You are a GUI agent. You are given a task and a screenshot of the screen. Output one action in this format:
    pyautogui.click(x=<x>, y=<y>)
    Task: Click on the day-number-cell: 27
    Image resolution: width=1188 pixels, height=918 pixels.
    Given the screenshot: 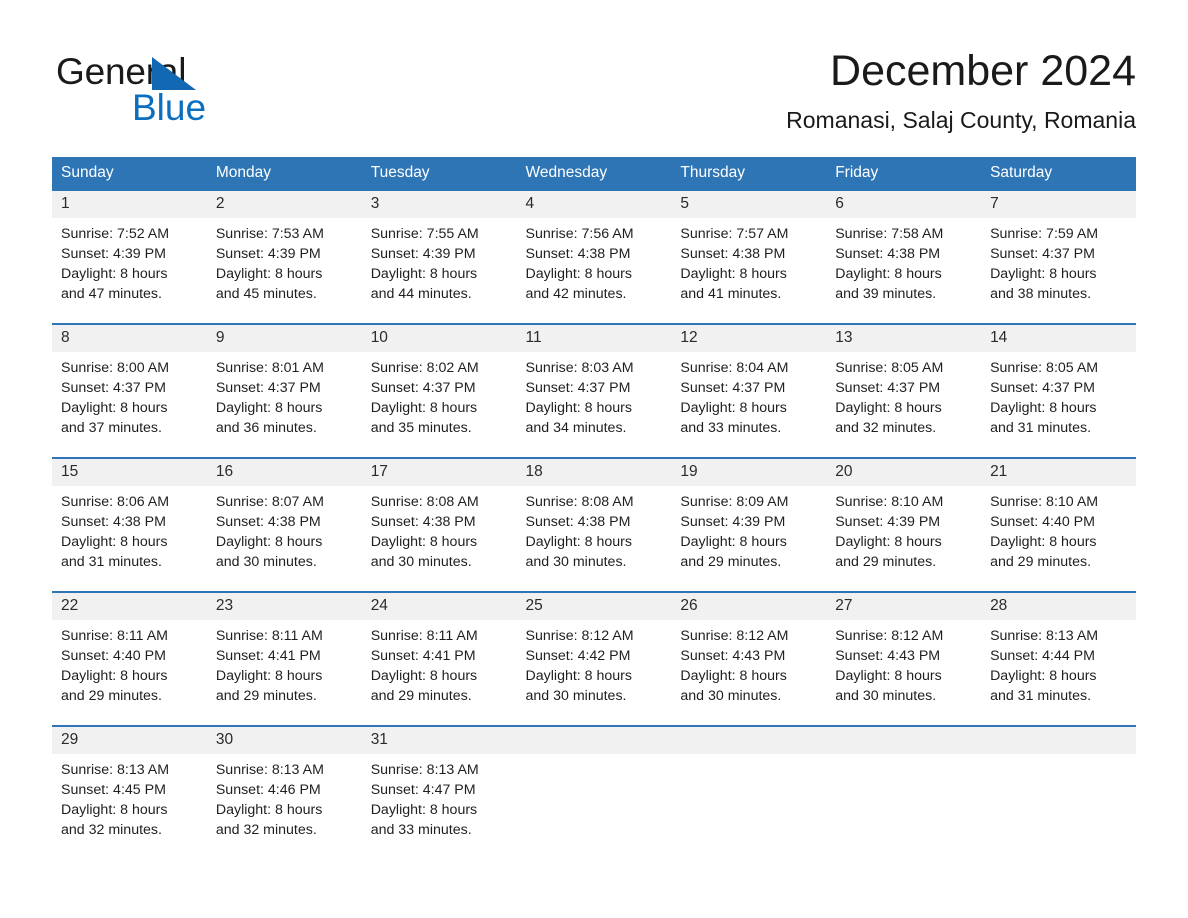 What is the action you would take?
    pyautogui.click(x=904, y=605)
    